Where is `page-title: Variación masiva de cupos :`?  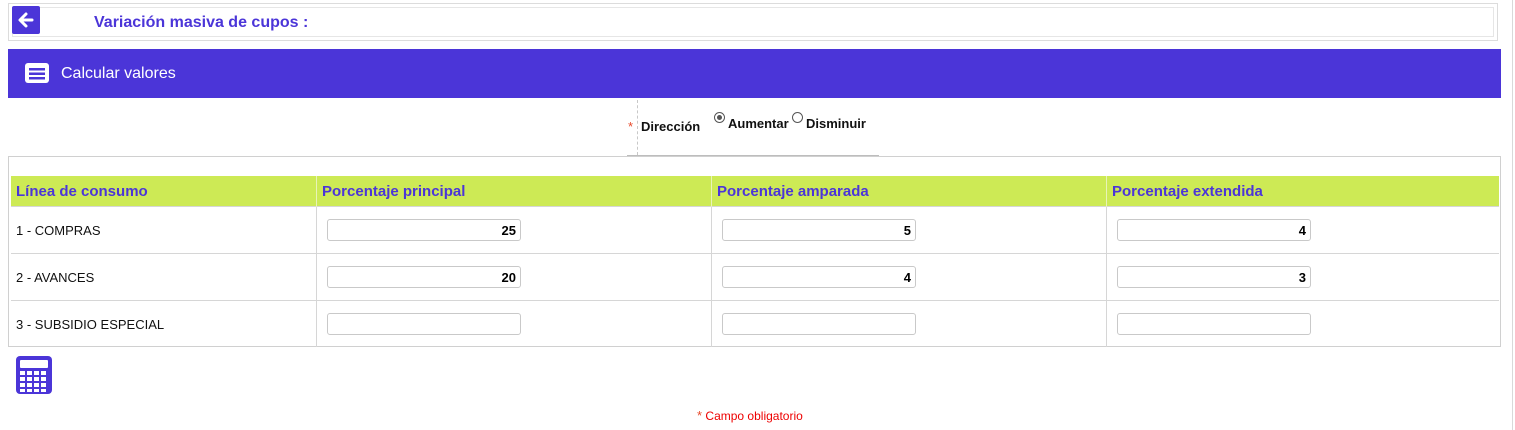 page-title: Variación masiva de cupos : is located at coordinates (201, 22).